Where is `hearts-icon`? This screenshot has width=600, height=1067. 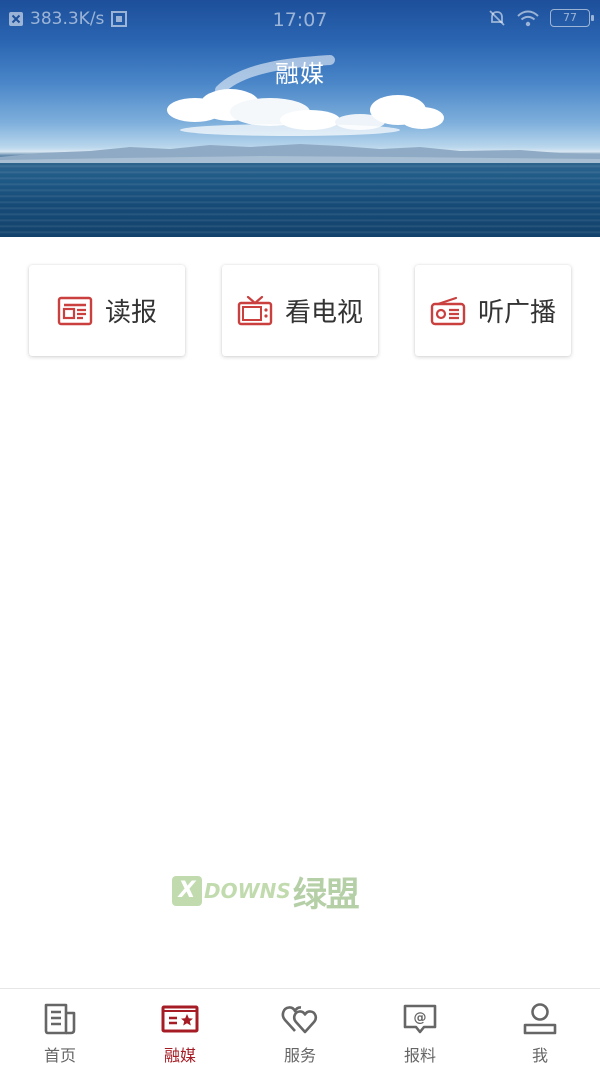 hearts-icon is located at coordinates (299, 1020).